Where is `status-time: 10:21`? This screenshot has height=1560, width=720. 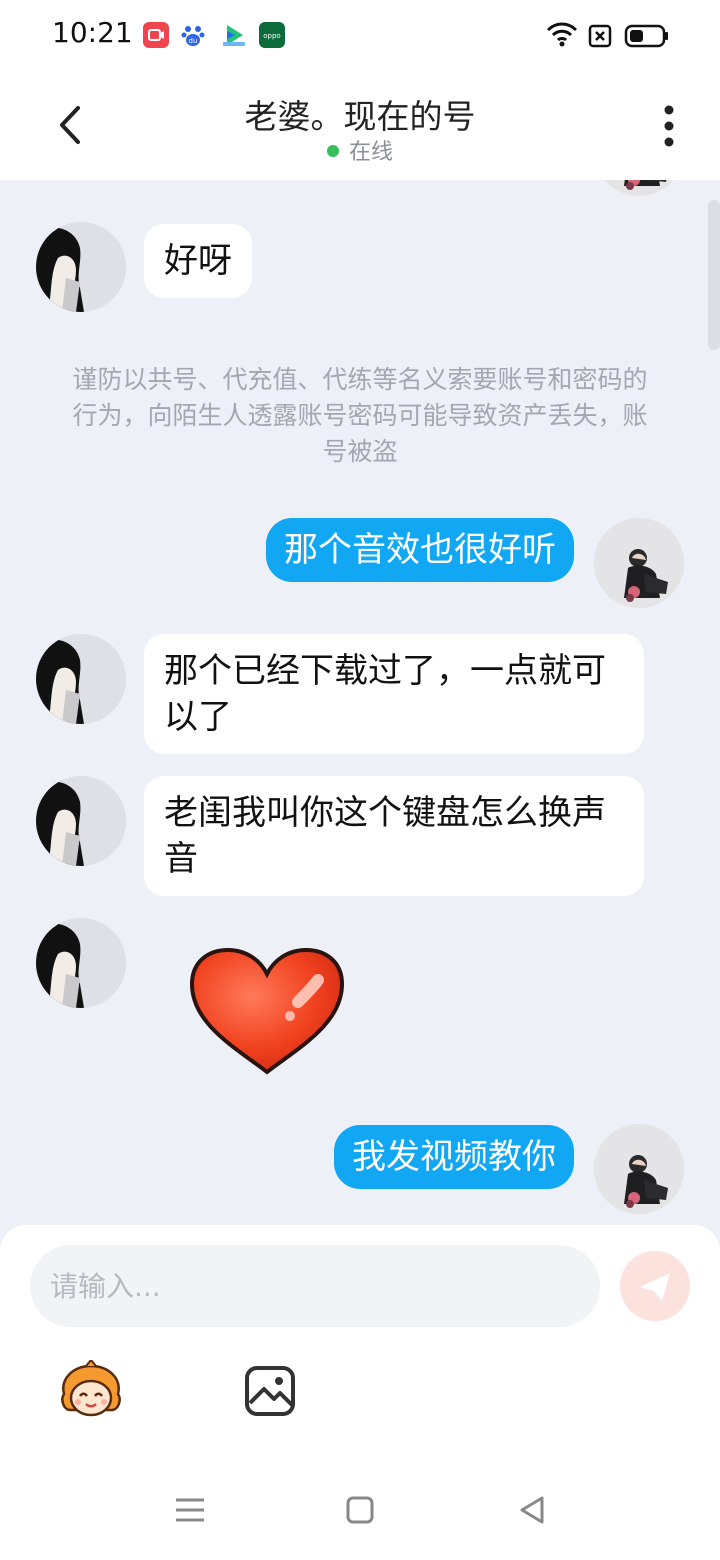 status-time: 10:21 is located at coordinates (92, 32).